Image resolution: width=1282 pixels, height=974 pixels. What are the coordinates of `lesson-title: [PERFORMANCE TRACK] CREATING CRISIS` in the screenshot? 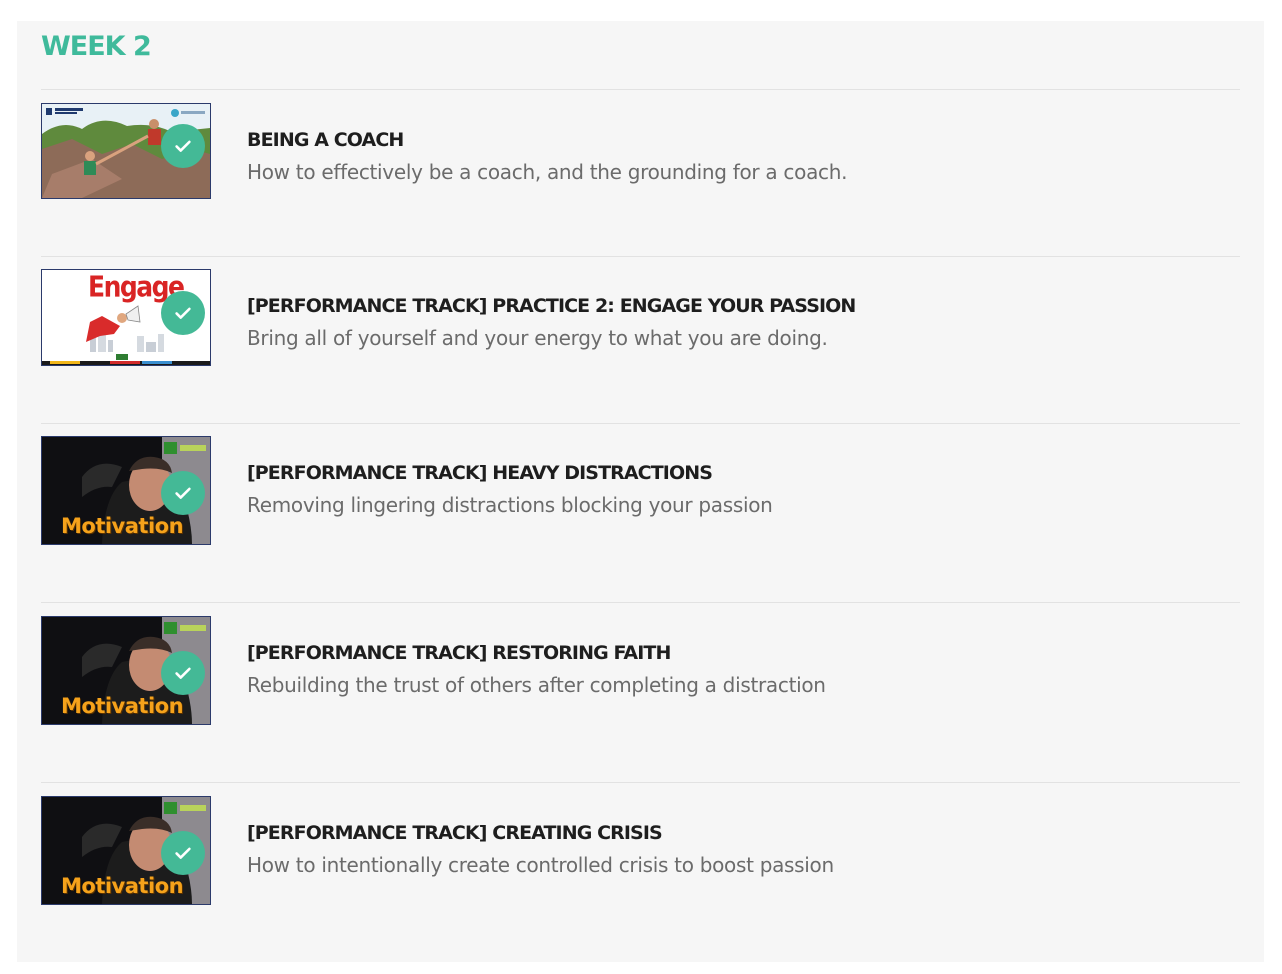 It's located at (455, 833).